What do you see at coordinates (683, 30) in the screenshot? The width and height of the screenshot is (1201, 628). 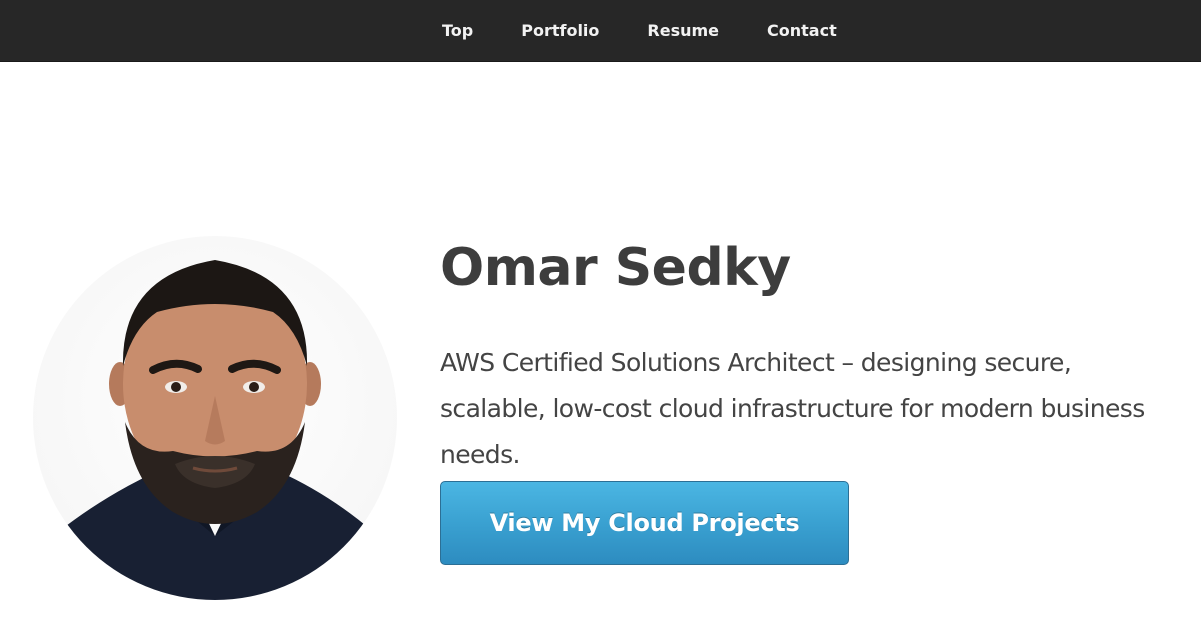 I see `nav-link-resume: Resume` at bounding box center [683, 30].